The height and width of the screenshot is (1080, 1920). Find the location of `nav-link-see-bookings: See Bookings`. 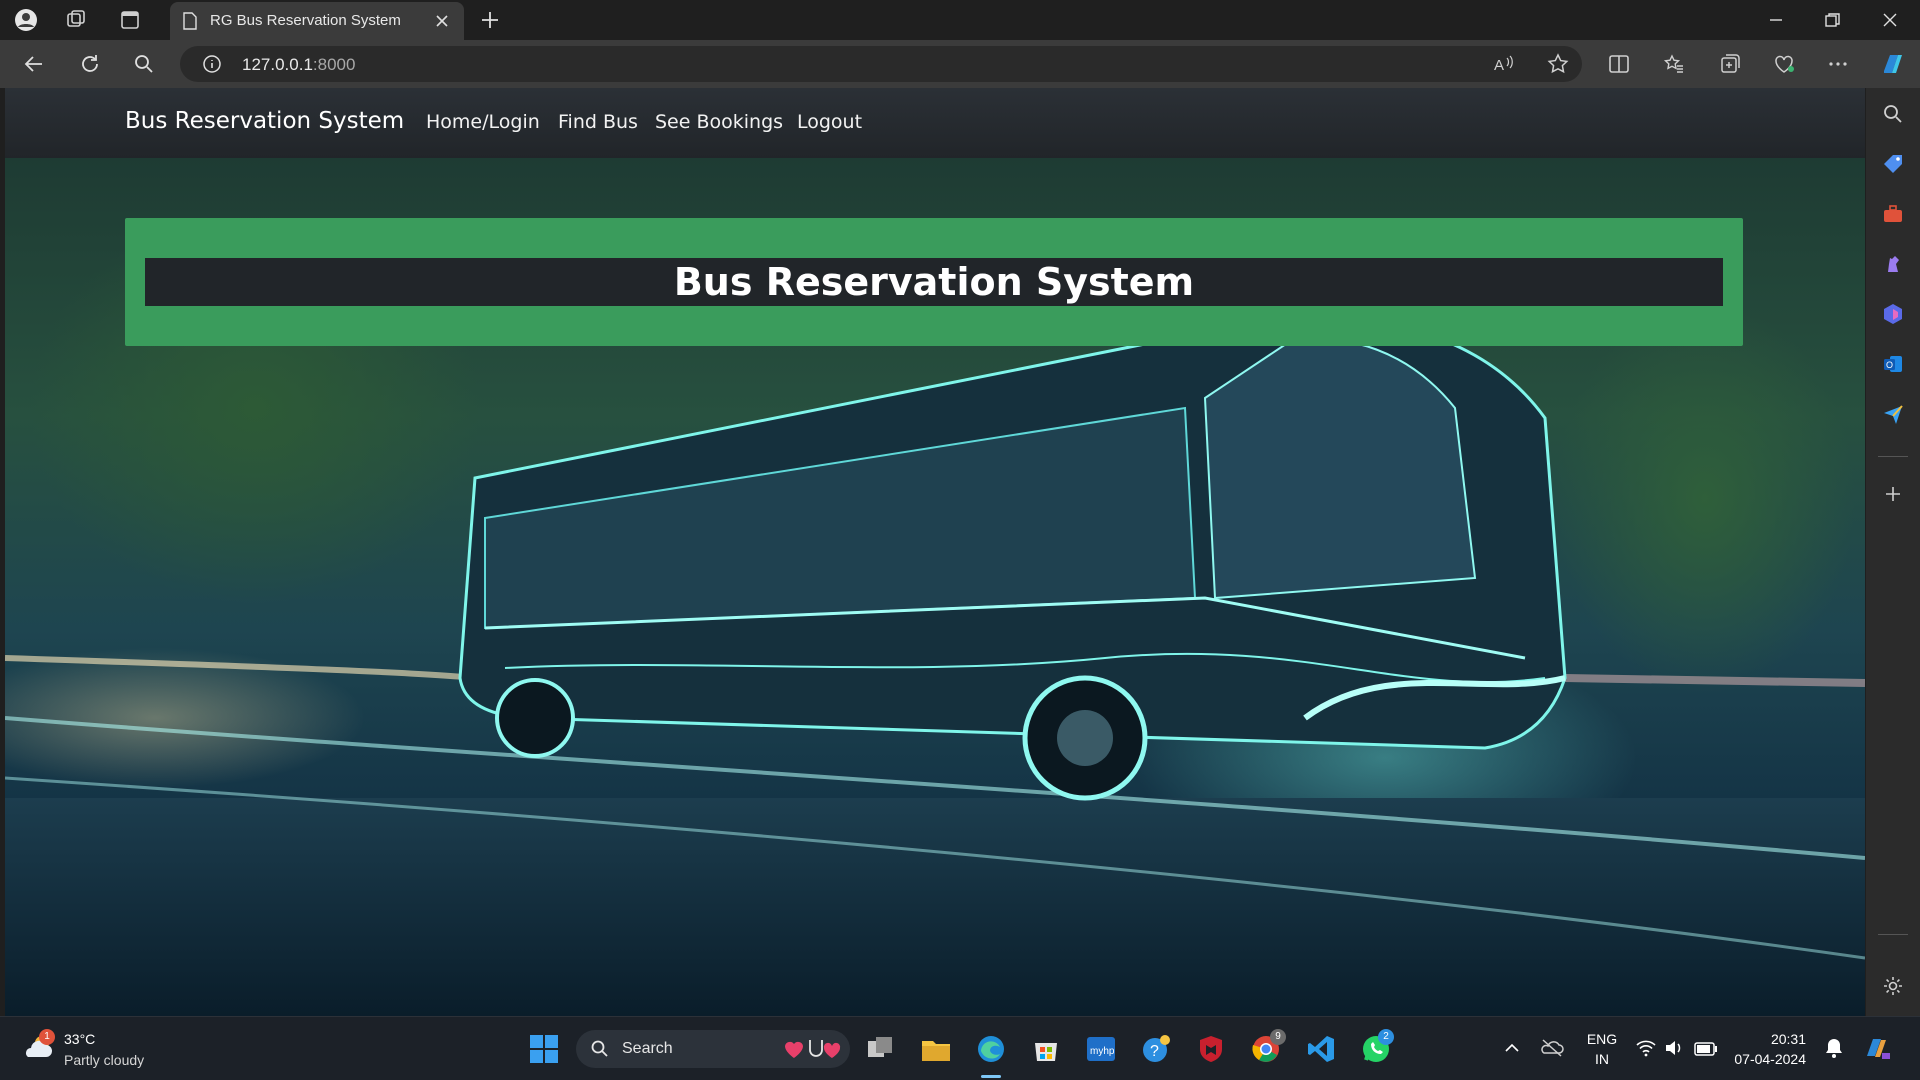

nav-link-see-bookings: See Bookings is located at coordinates (719, 122).